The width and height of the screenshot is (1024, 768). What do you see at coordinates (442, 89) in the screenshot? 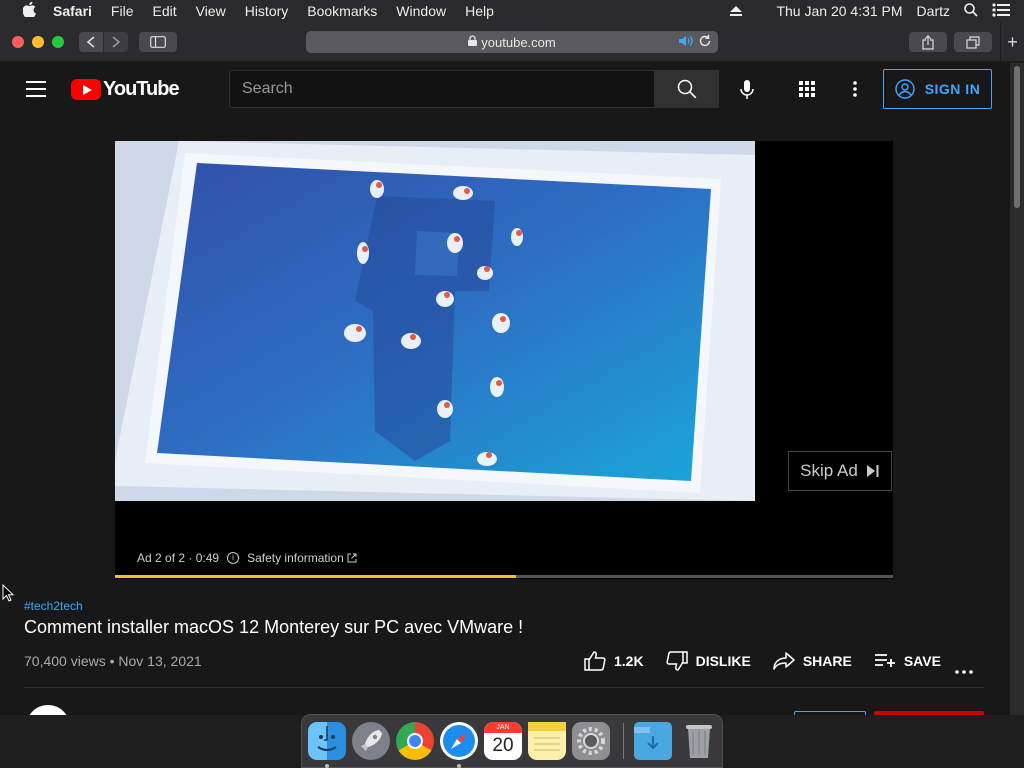
I see `search-input: Search` at bounding box center [442, 89].